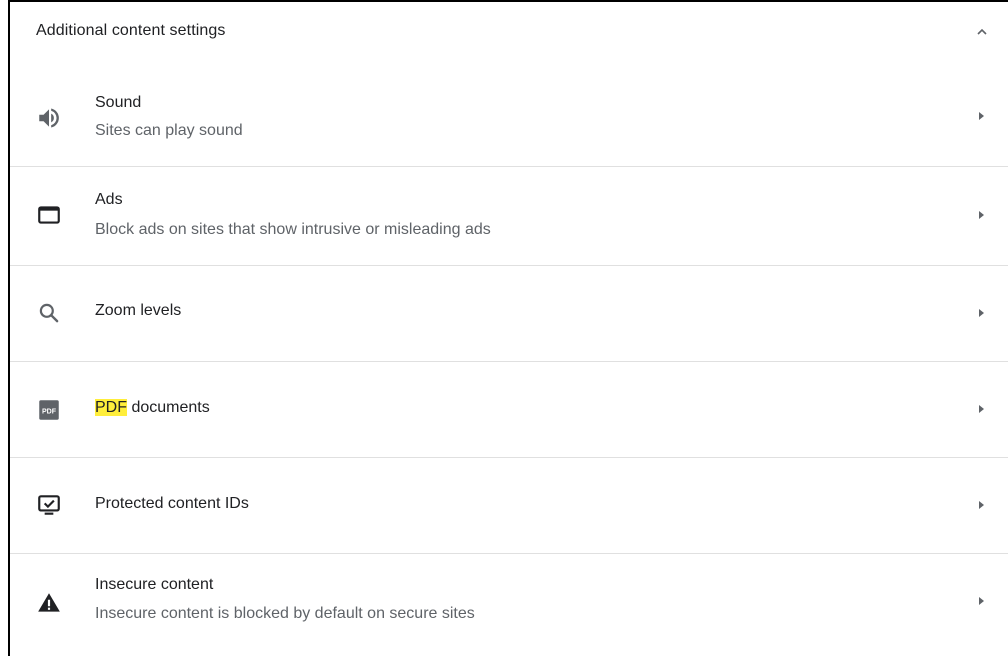  What do you see at coordinates (49, 505) in the screenshot?
I see `protected-content-icon` at bounding box center [49, 505].